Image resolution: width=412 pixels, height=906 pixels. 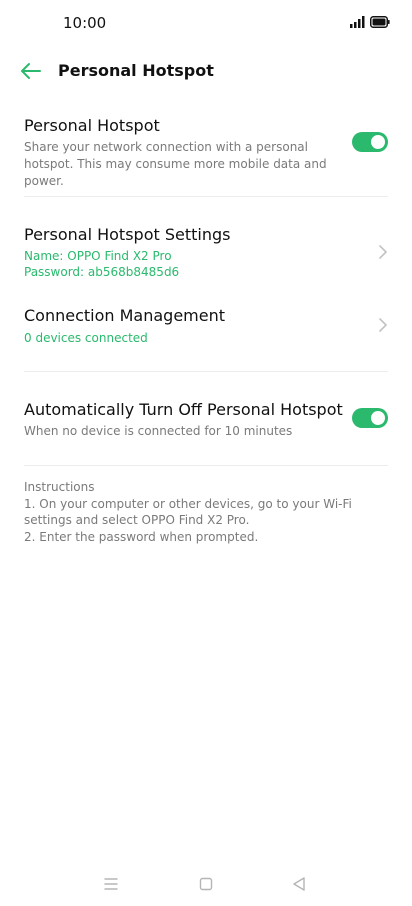 I want to click on hotspot-settings-title: Personal Hotspot Settings, so click(x=127, y=234).